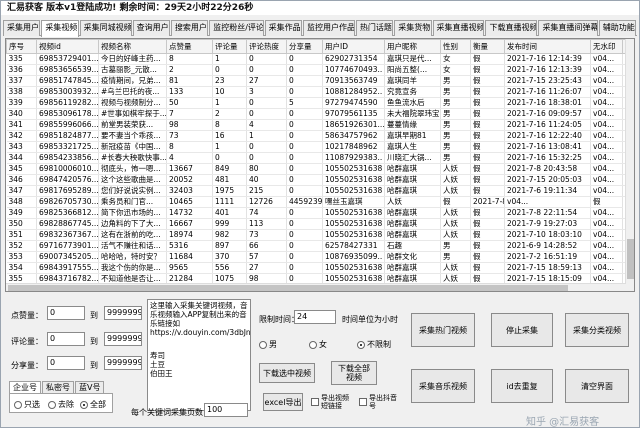 This screenshot has width=640, height=428. Describe the element at coordinates (547, 46) in the screenshot. I see `column-header: 发布时间` at that location.